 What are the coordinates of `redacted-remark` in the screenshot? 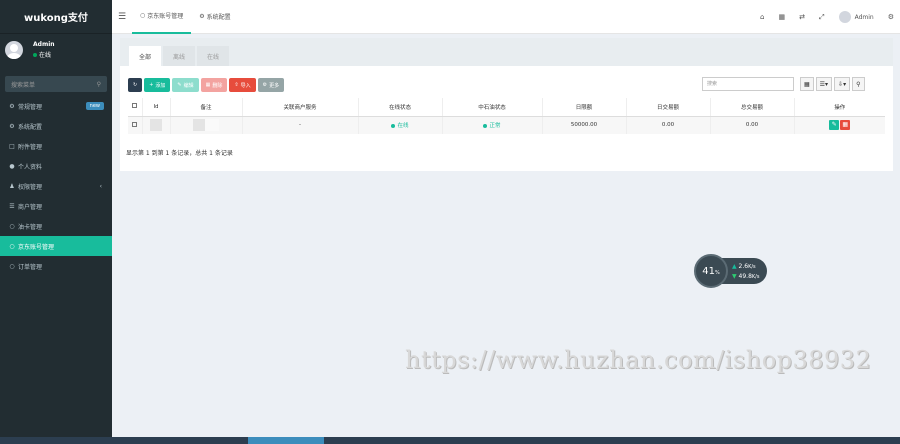 It's located at (199, 125).